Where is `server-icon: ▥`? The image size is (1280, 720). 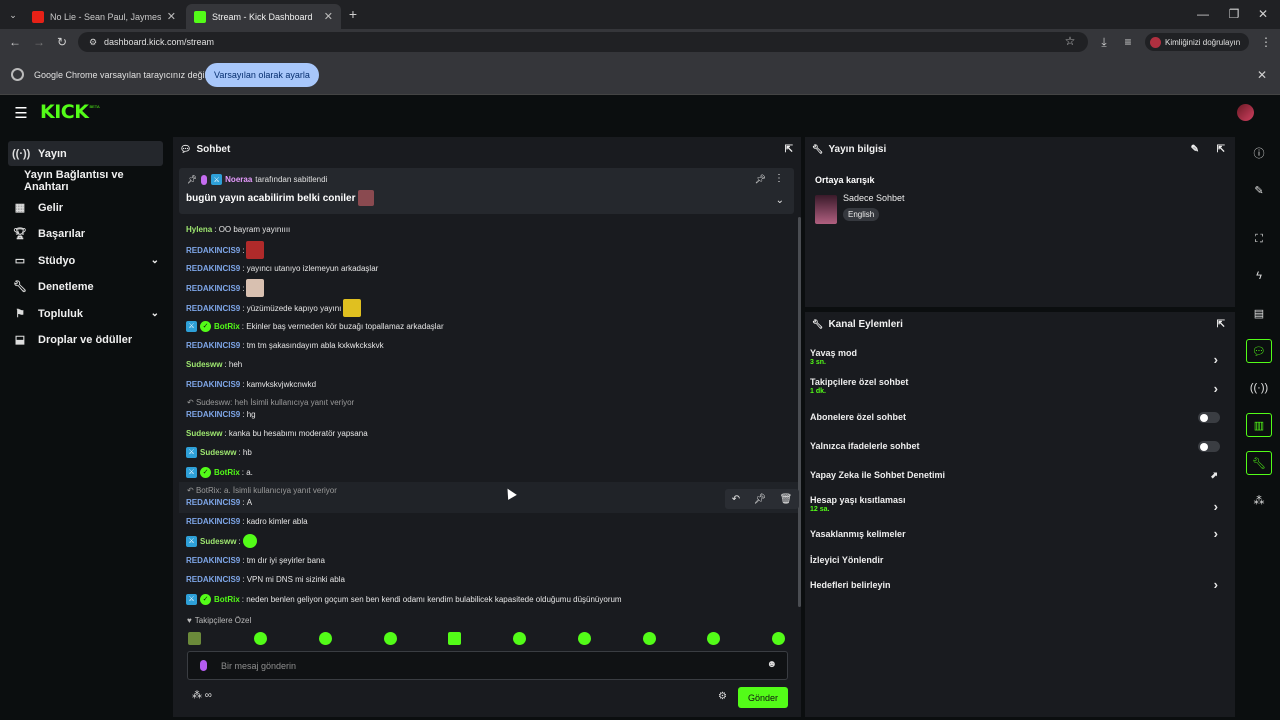
server-icon: ▥ is located at coordinates (1259, 425).